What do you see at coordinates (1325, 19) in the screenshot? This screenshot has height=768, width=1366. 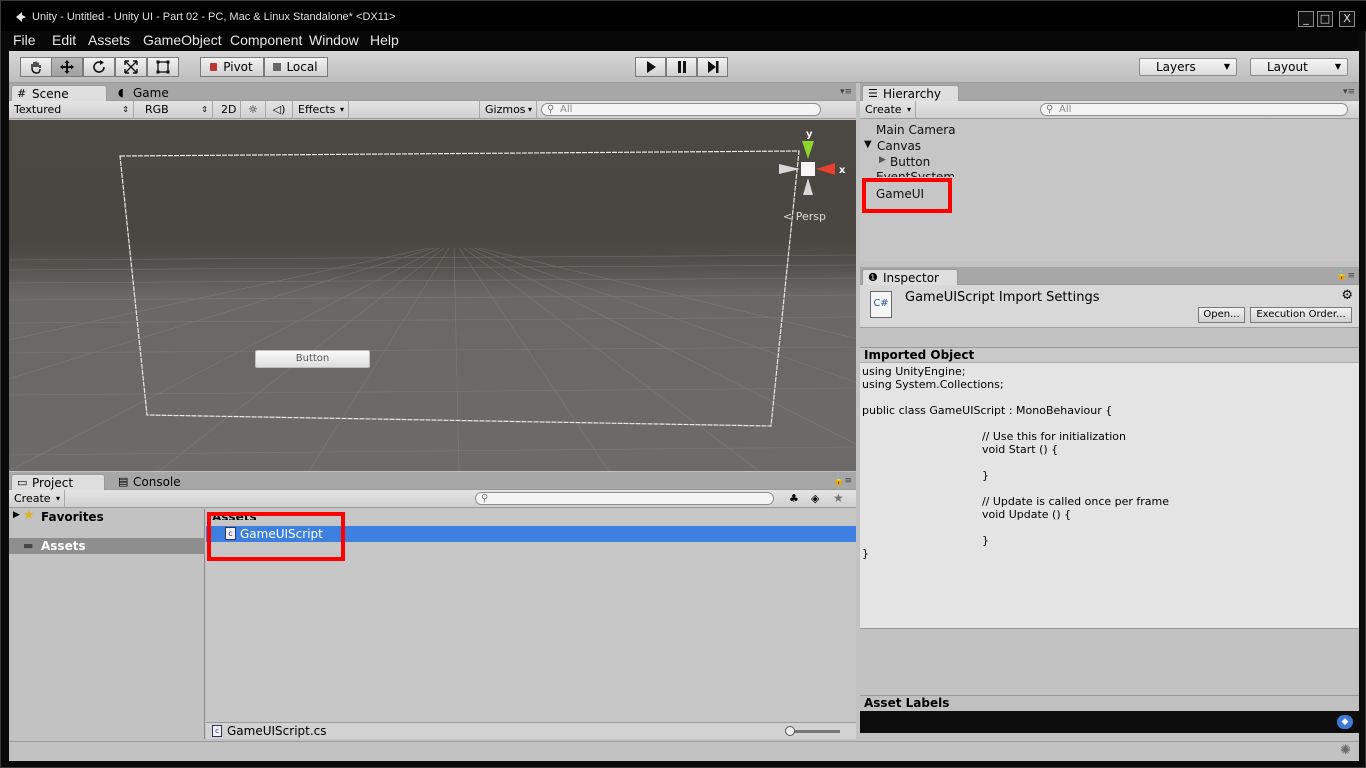 I see `maximize-button: □` at bounding box center [1325, 19].